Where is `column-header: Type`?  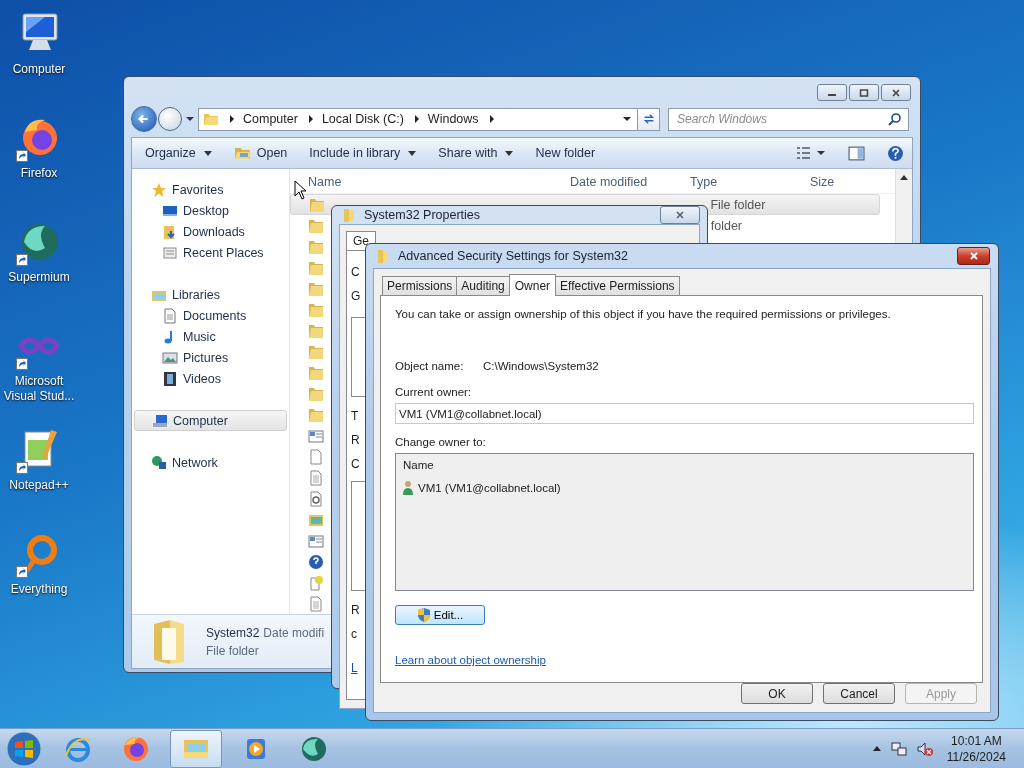
column-header: Type is located at coordinates (750, 181).